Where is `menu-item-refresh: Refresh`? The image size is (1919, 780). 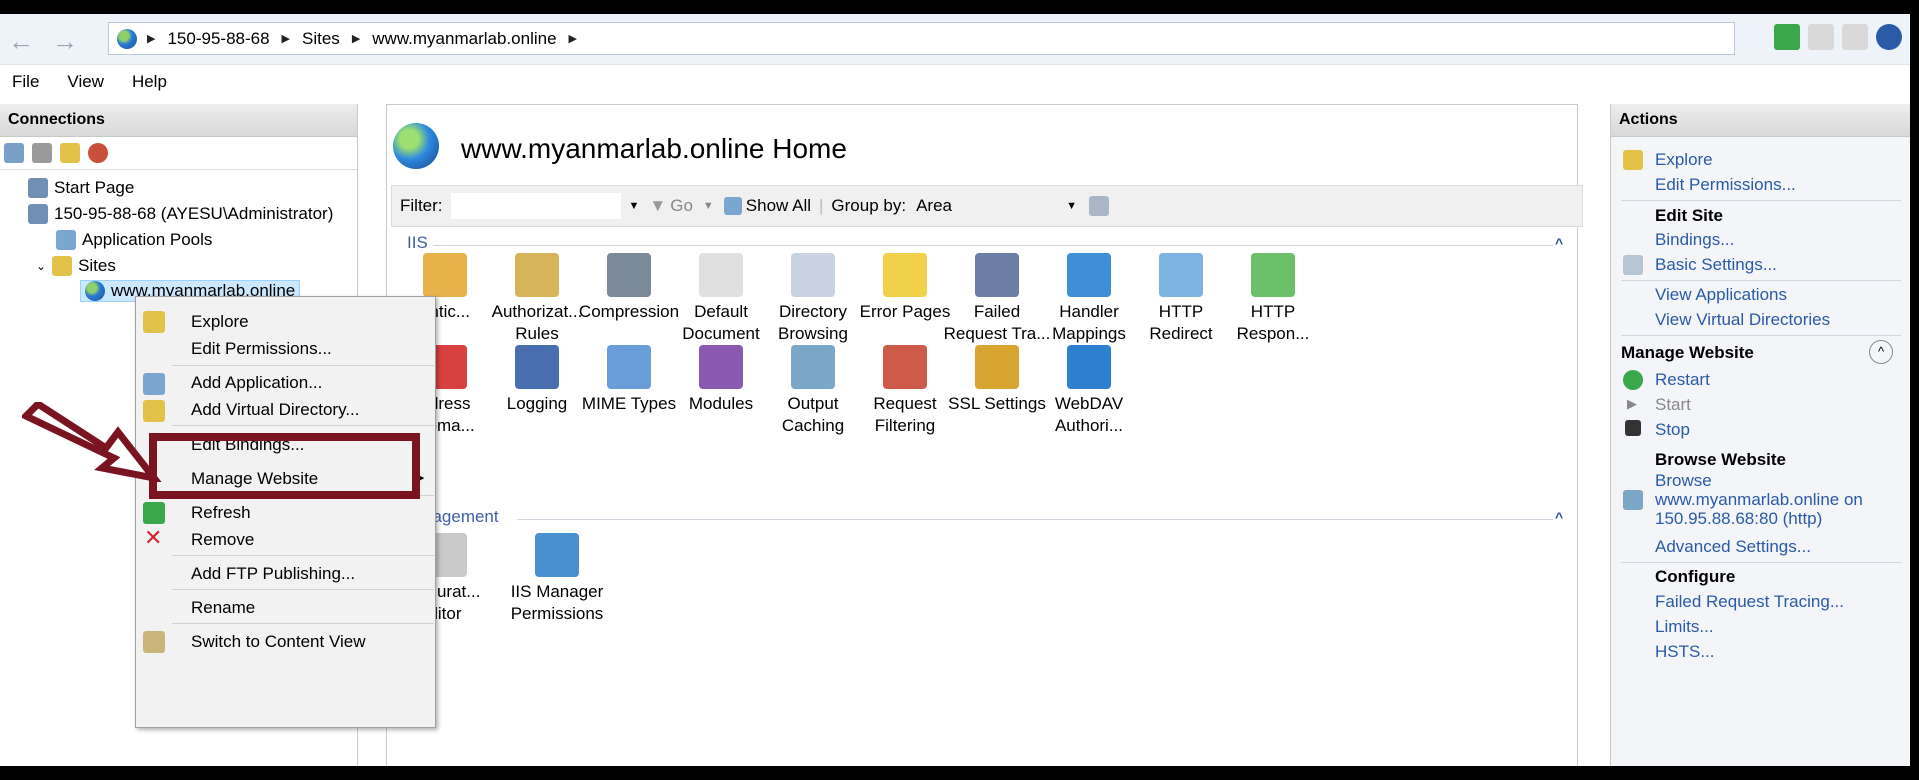
menu-item-refresh: Refresh is located at coordinates (221, 513).